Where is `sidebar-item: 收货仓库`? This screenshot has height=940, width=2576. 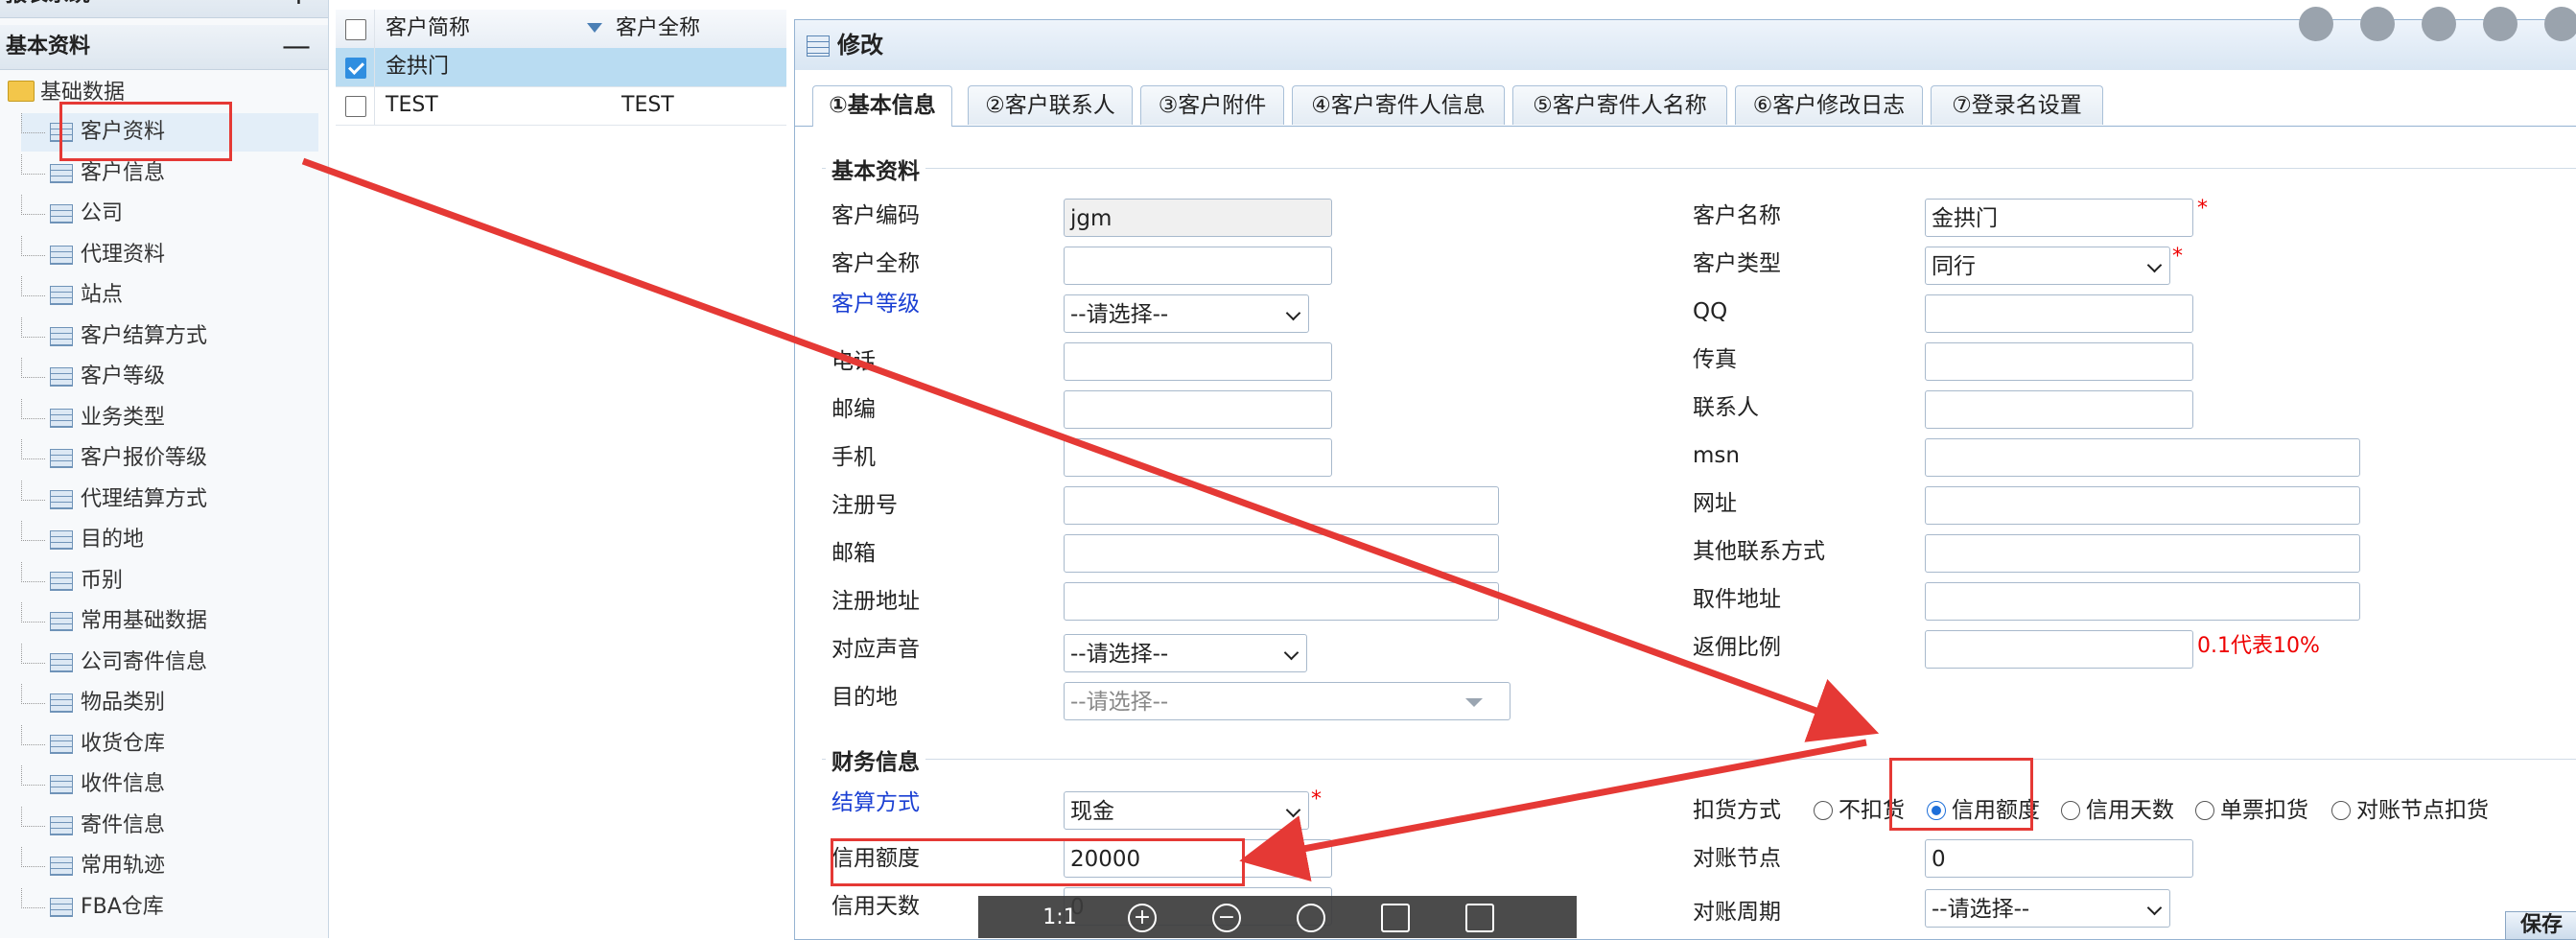
sidebar-item: 收货仓库 is located at coordinates (169, 744).